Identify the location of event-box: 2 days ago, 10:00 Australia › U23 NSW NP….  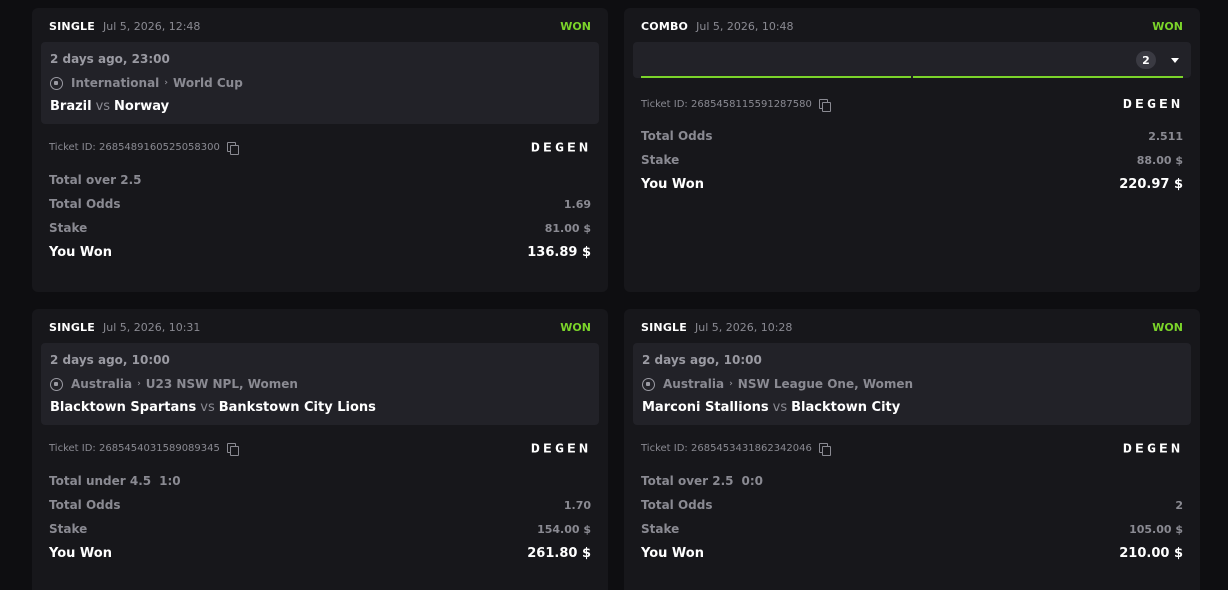
(320, 384).